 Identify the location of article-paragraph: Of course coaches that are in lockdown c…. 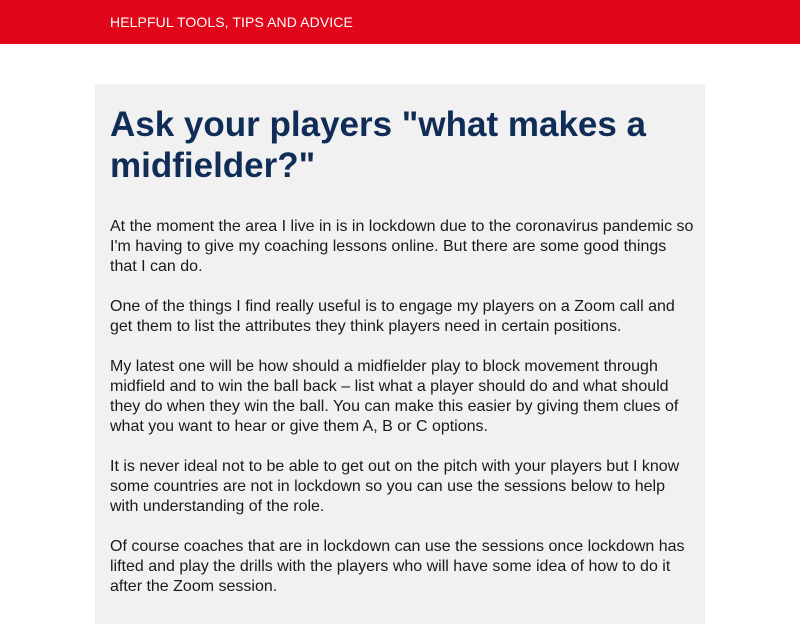
(397, 566).